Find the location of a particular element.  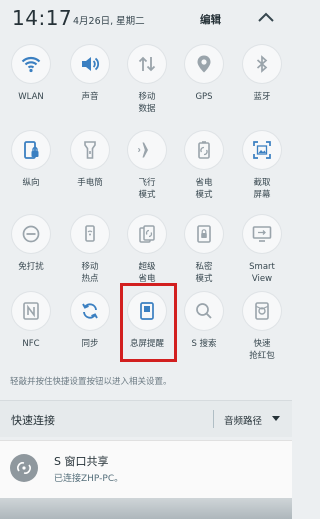

tile-s-finder: S 搜索 is located at coordinates (204, 332).